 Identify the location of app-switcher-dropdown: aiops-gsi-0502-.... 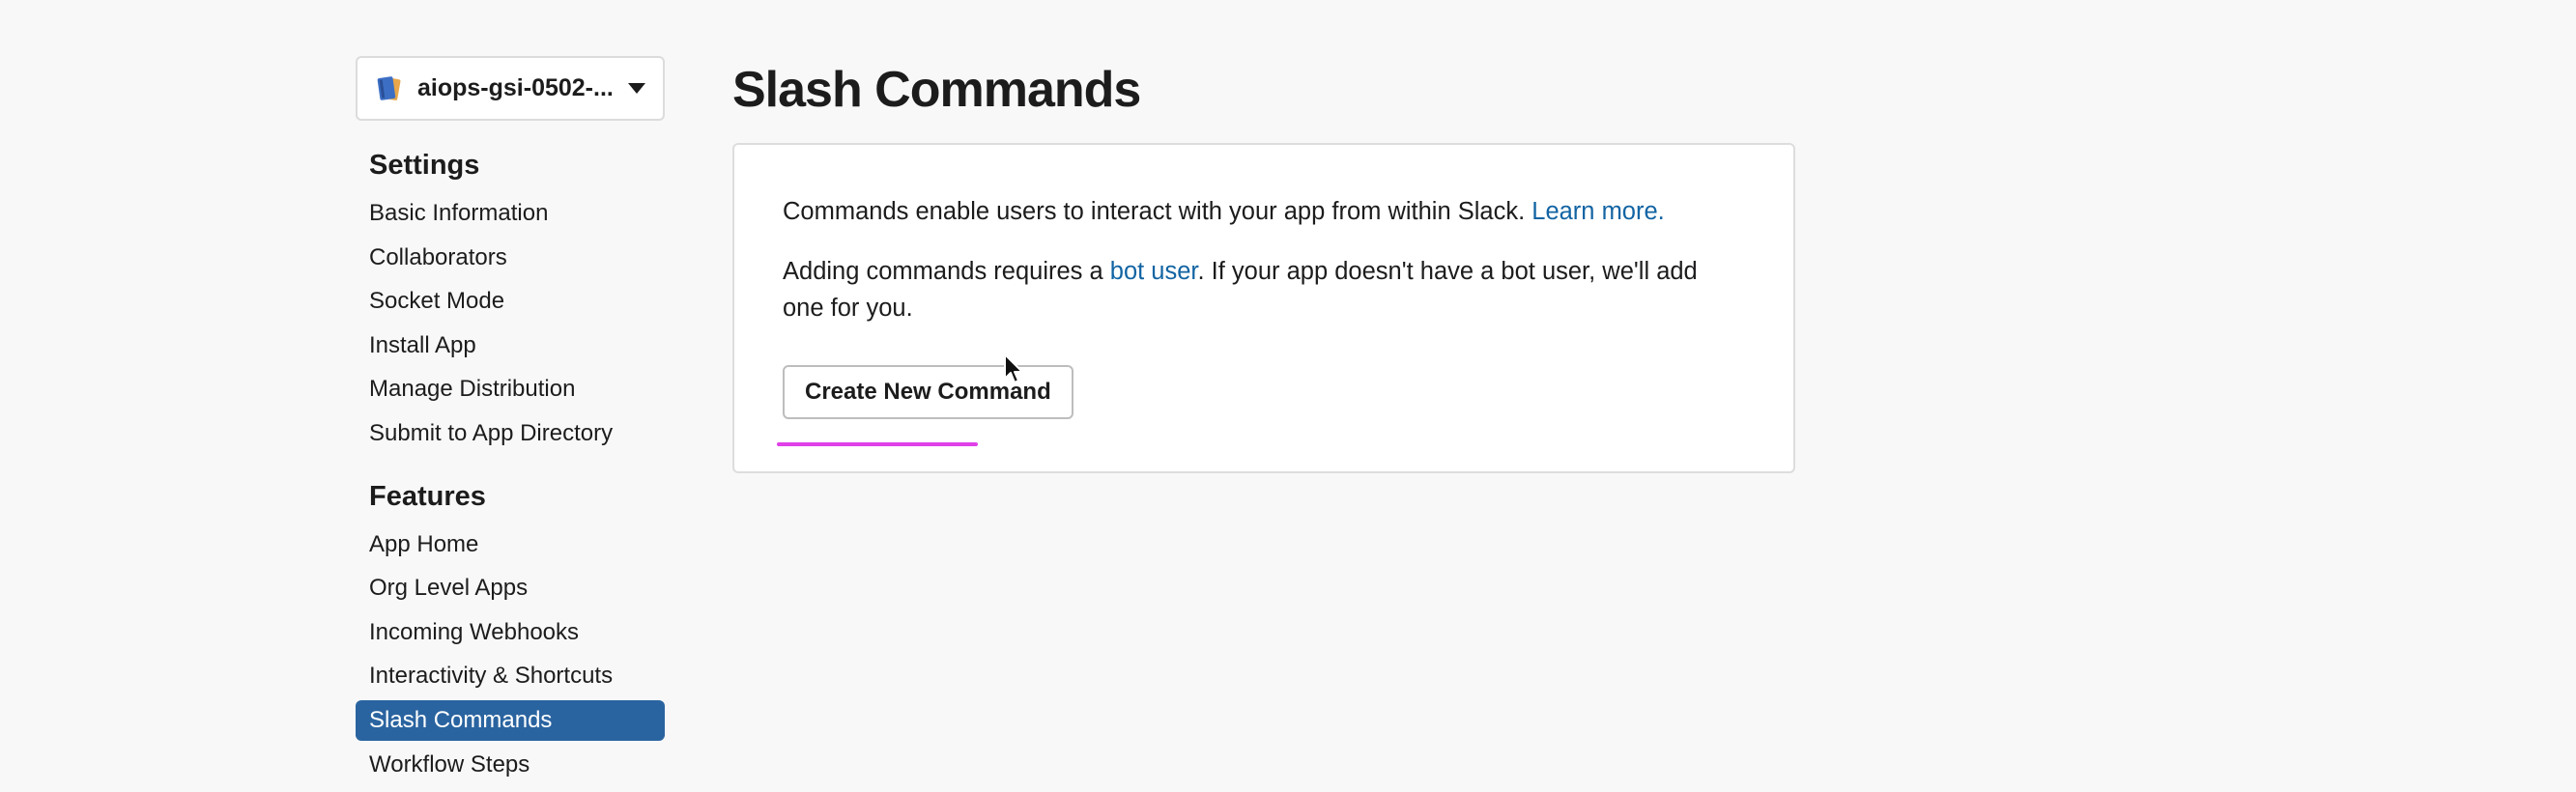
(511, 88).